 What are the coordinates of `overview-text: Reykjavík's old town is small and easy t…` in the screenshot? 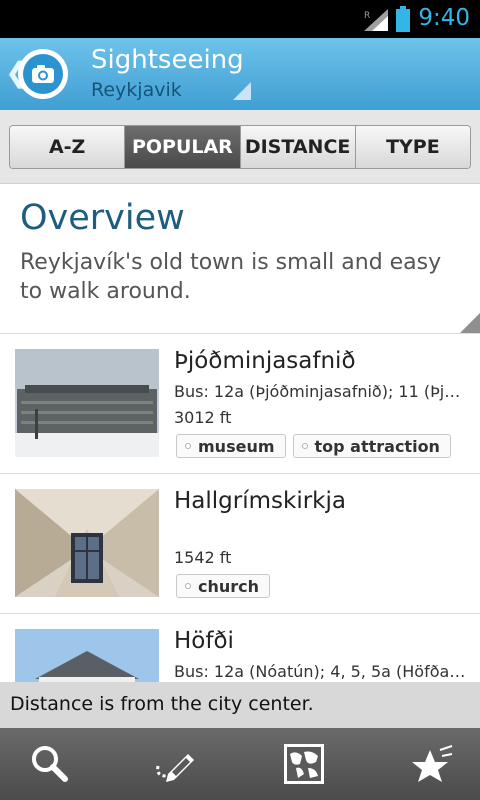 It's located at (231, 277).